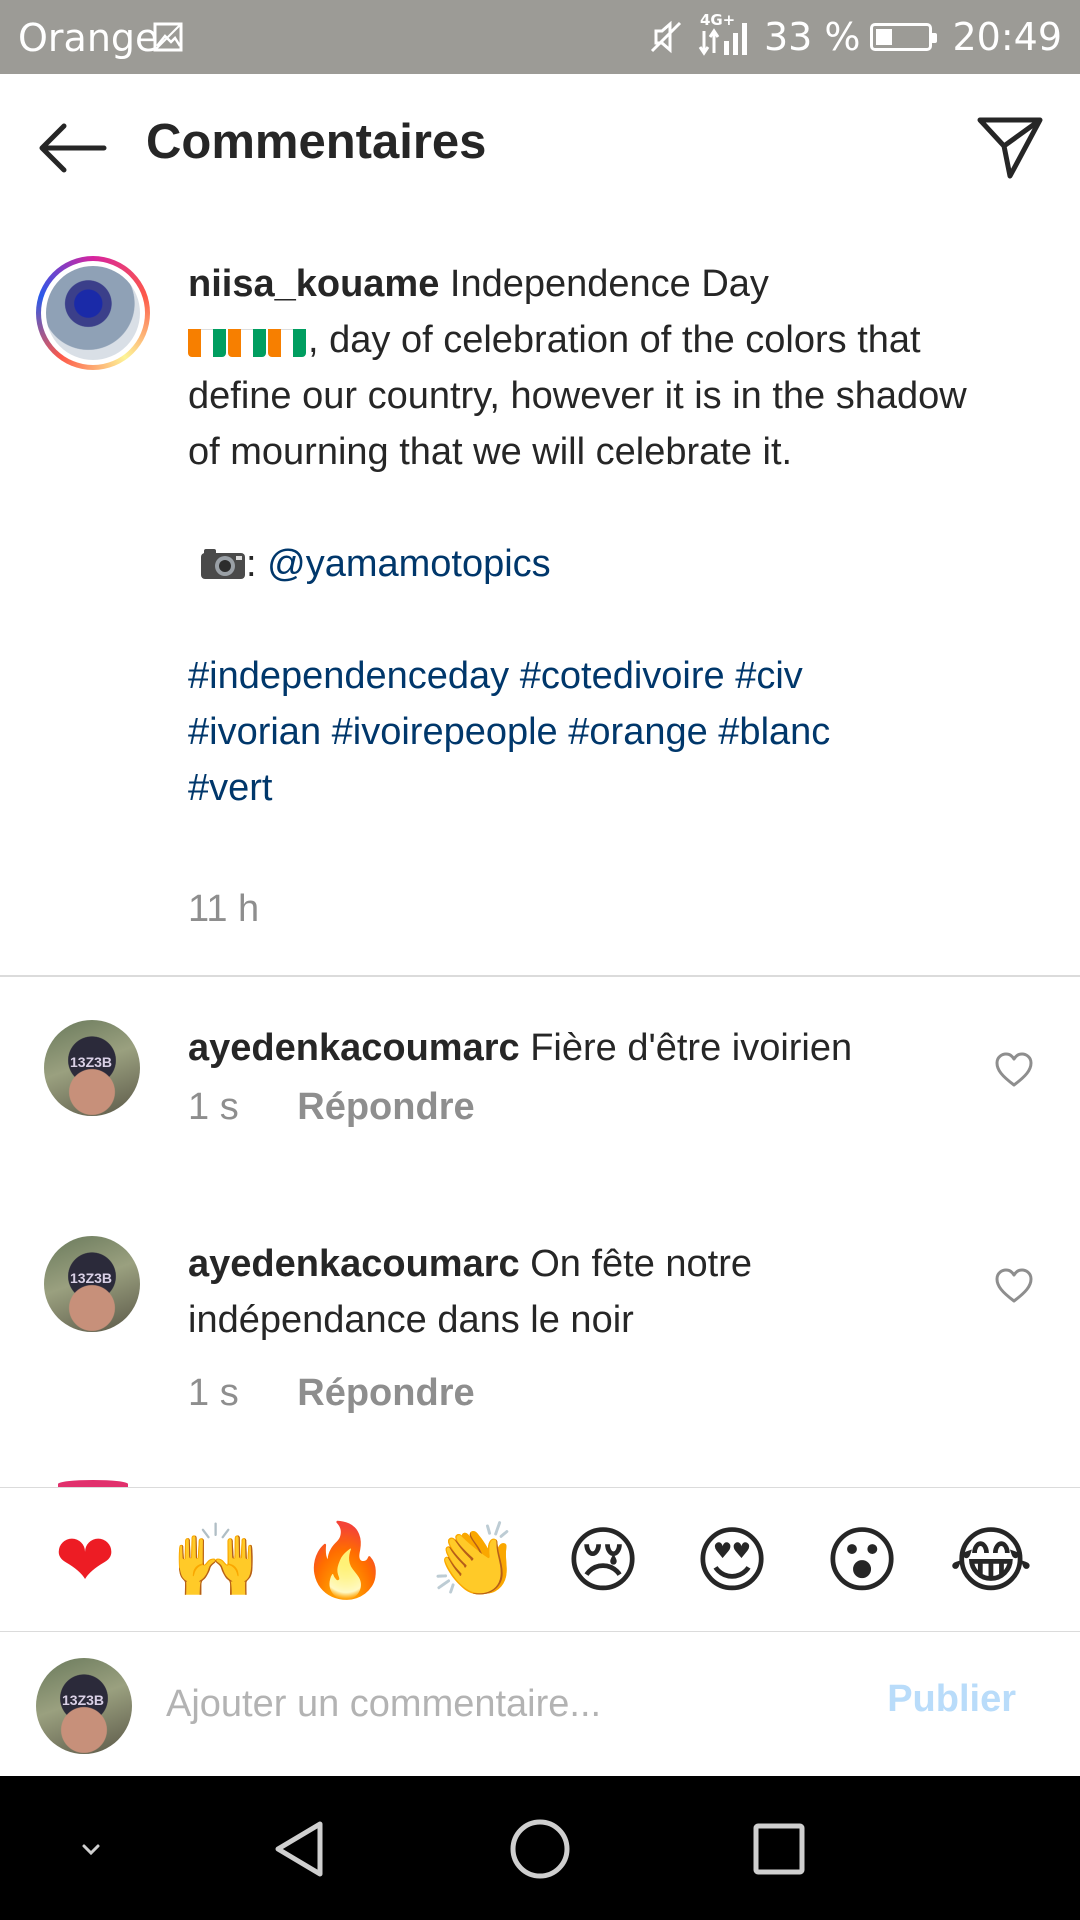 This screenshot has height=1920, width=1080. I want to click on comment-text: ayedenkacoumarc Fière d'être ivoirien, so click(568, 1048).